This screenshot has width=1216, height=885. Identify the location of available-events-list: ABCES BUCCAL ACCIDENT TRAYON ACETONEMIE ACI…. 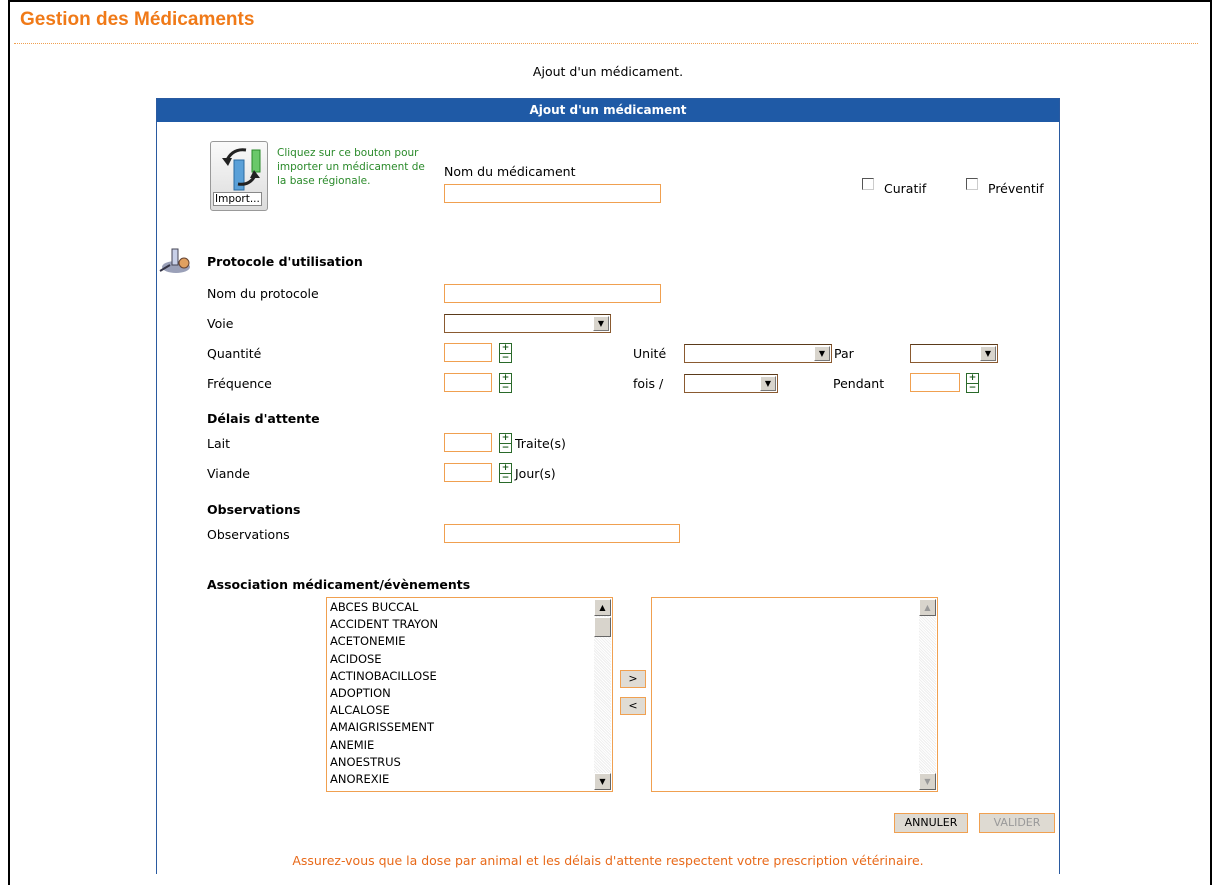
(469, 694).